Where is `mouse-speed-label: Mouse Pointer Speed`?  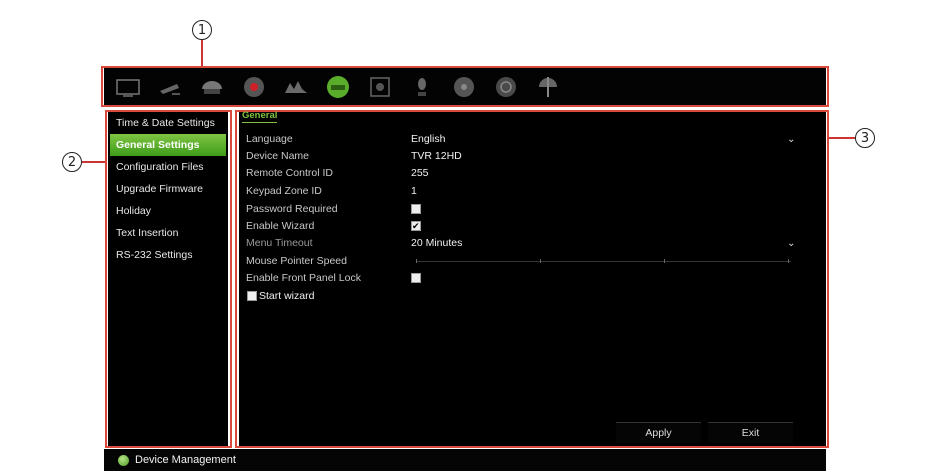
mouse-speed-label: Mouse Pointer Speed is located at coordinates (296, 261).